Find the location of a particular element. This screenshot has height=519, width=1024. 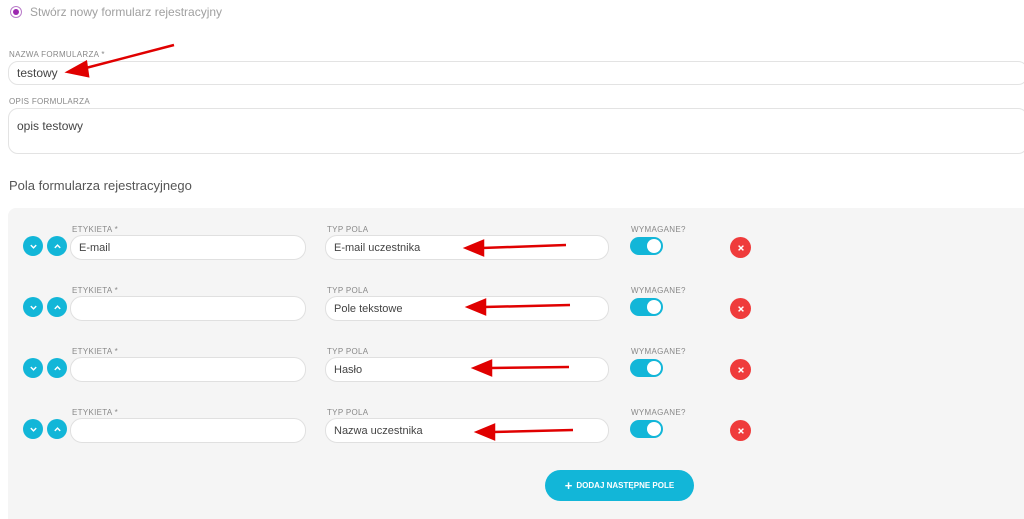

field-type-value: E-mail uczestnika is located at coordinates (377, 247).